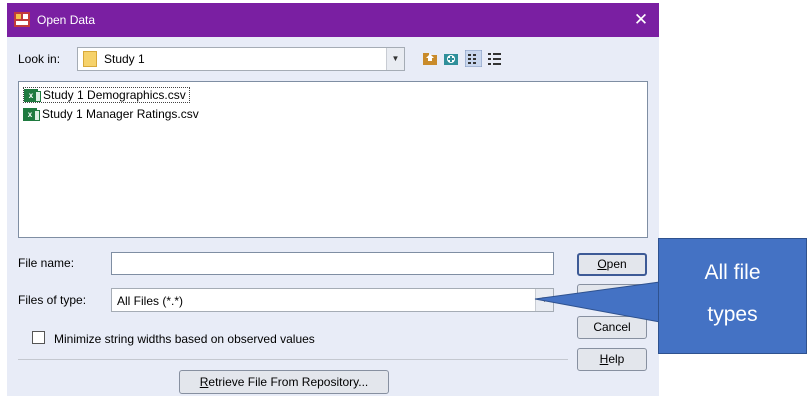  What do you see at coordinates (612, 295) in the screenshot?
I see `paste-button: Paste` at bounding box center [612, 295].